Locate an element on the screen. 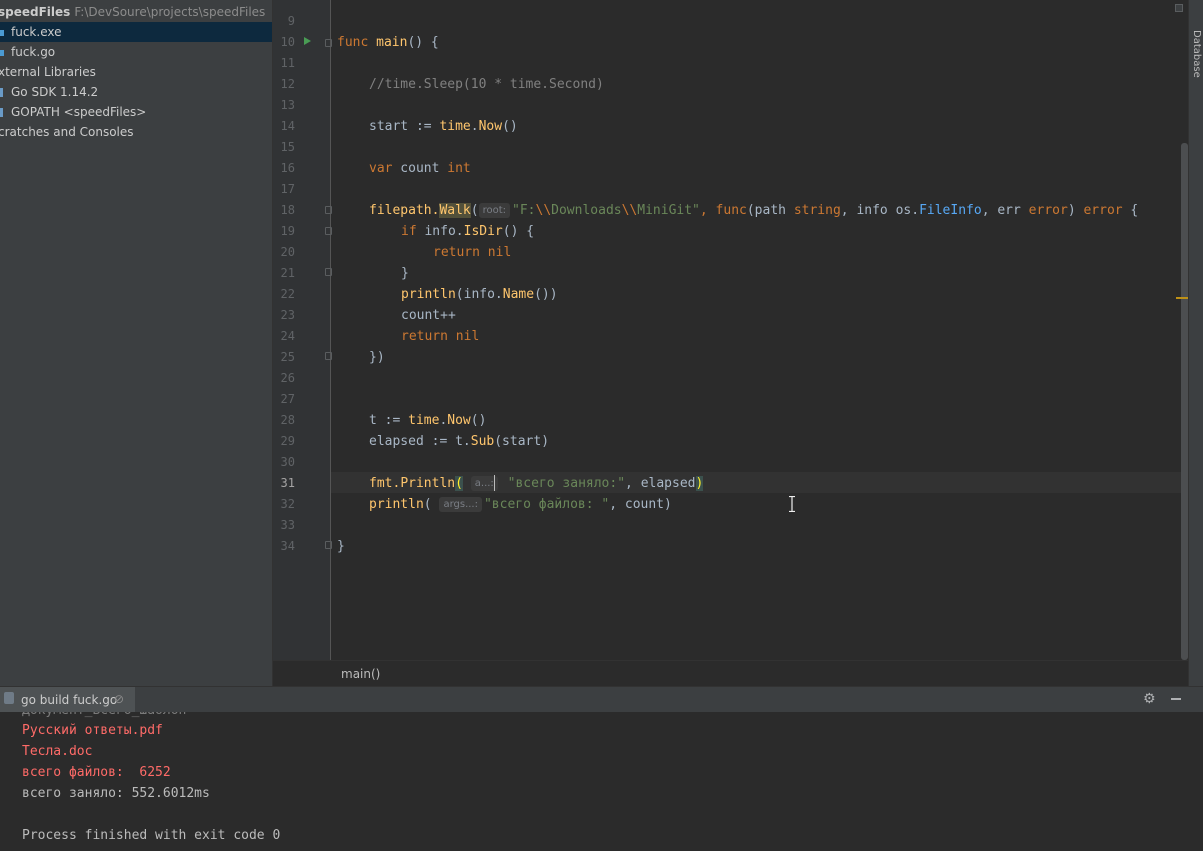 This screenshot has width=1203, height=851. code-line: var count int is located at coordinates (420, 168).